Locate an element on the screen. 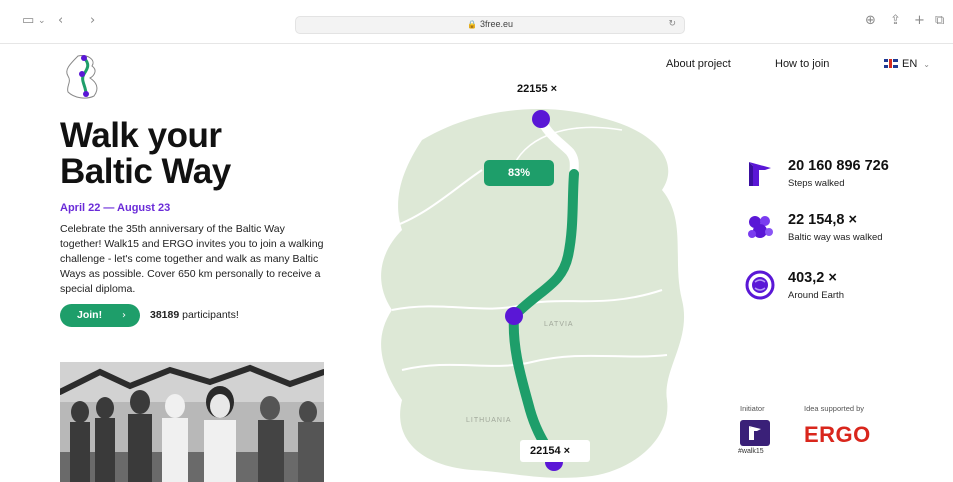  route-dot-tallinn is located at coordinates (541, 119).